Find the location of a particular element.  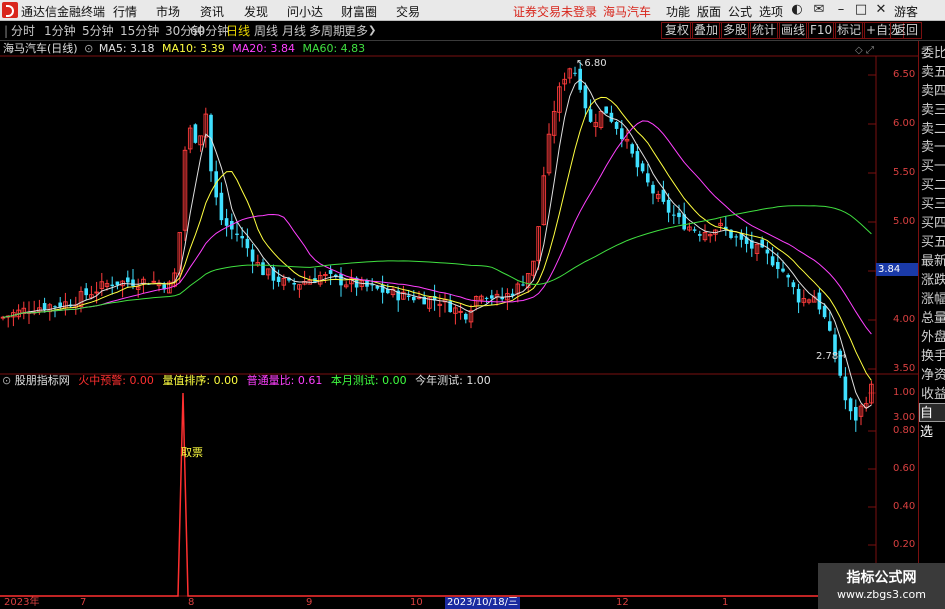

indicator-name: 股朋指标网 is located at coordinates (42, 380).